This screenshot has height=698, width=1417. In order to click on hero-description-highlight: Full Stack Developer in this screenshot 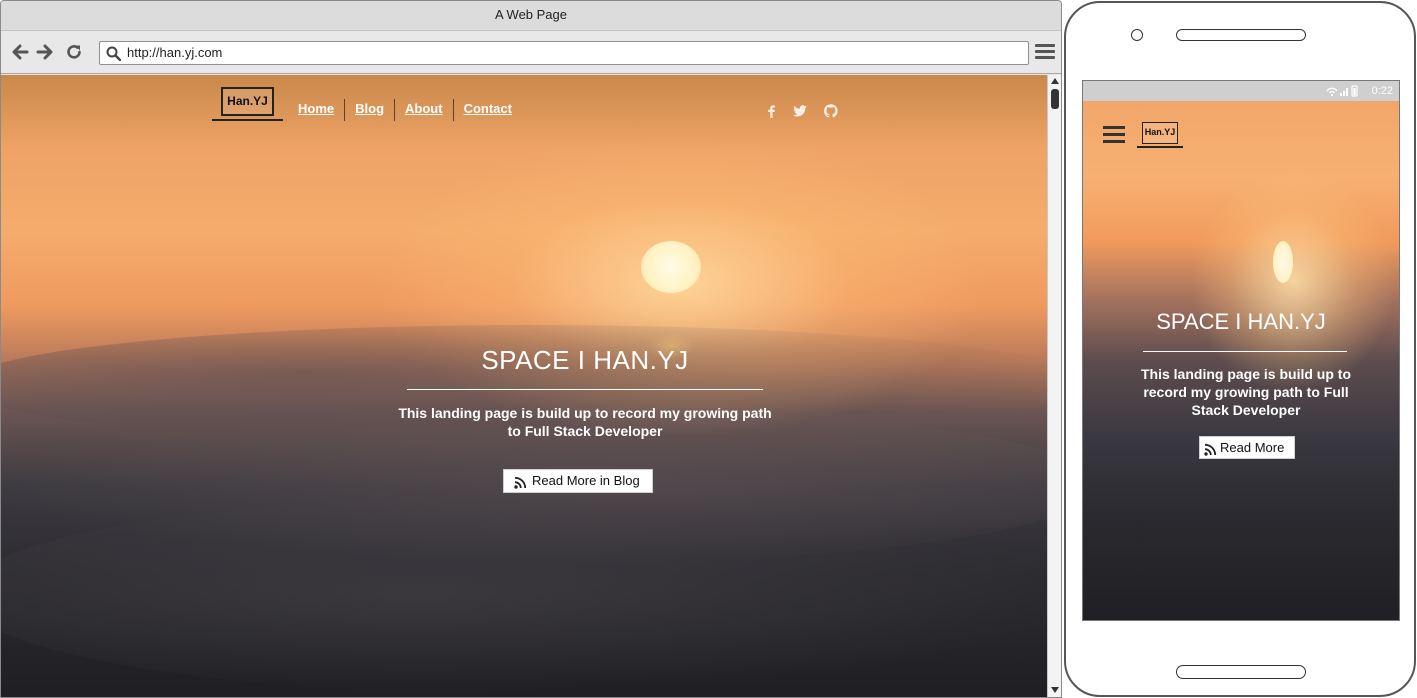, I will do `click(593, 431)`.